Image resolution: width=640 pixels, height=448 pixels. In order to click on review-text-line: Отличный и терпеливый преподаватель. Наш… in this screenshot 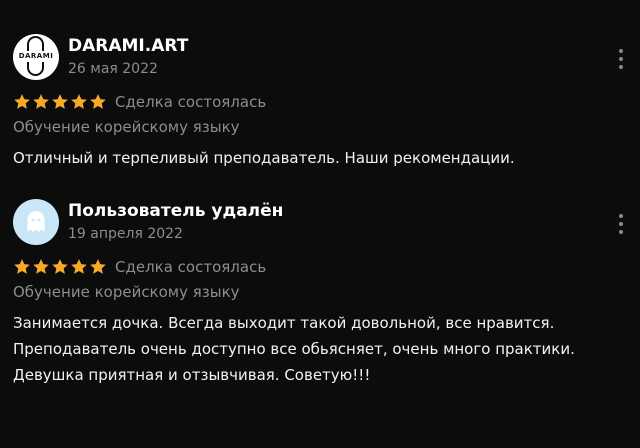, I will do `click(264, 158)`.